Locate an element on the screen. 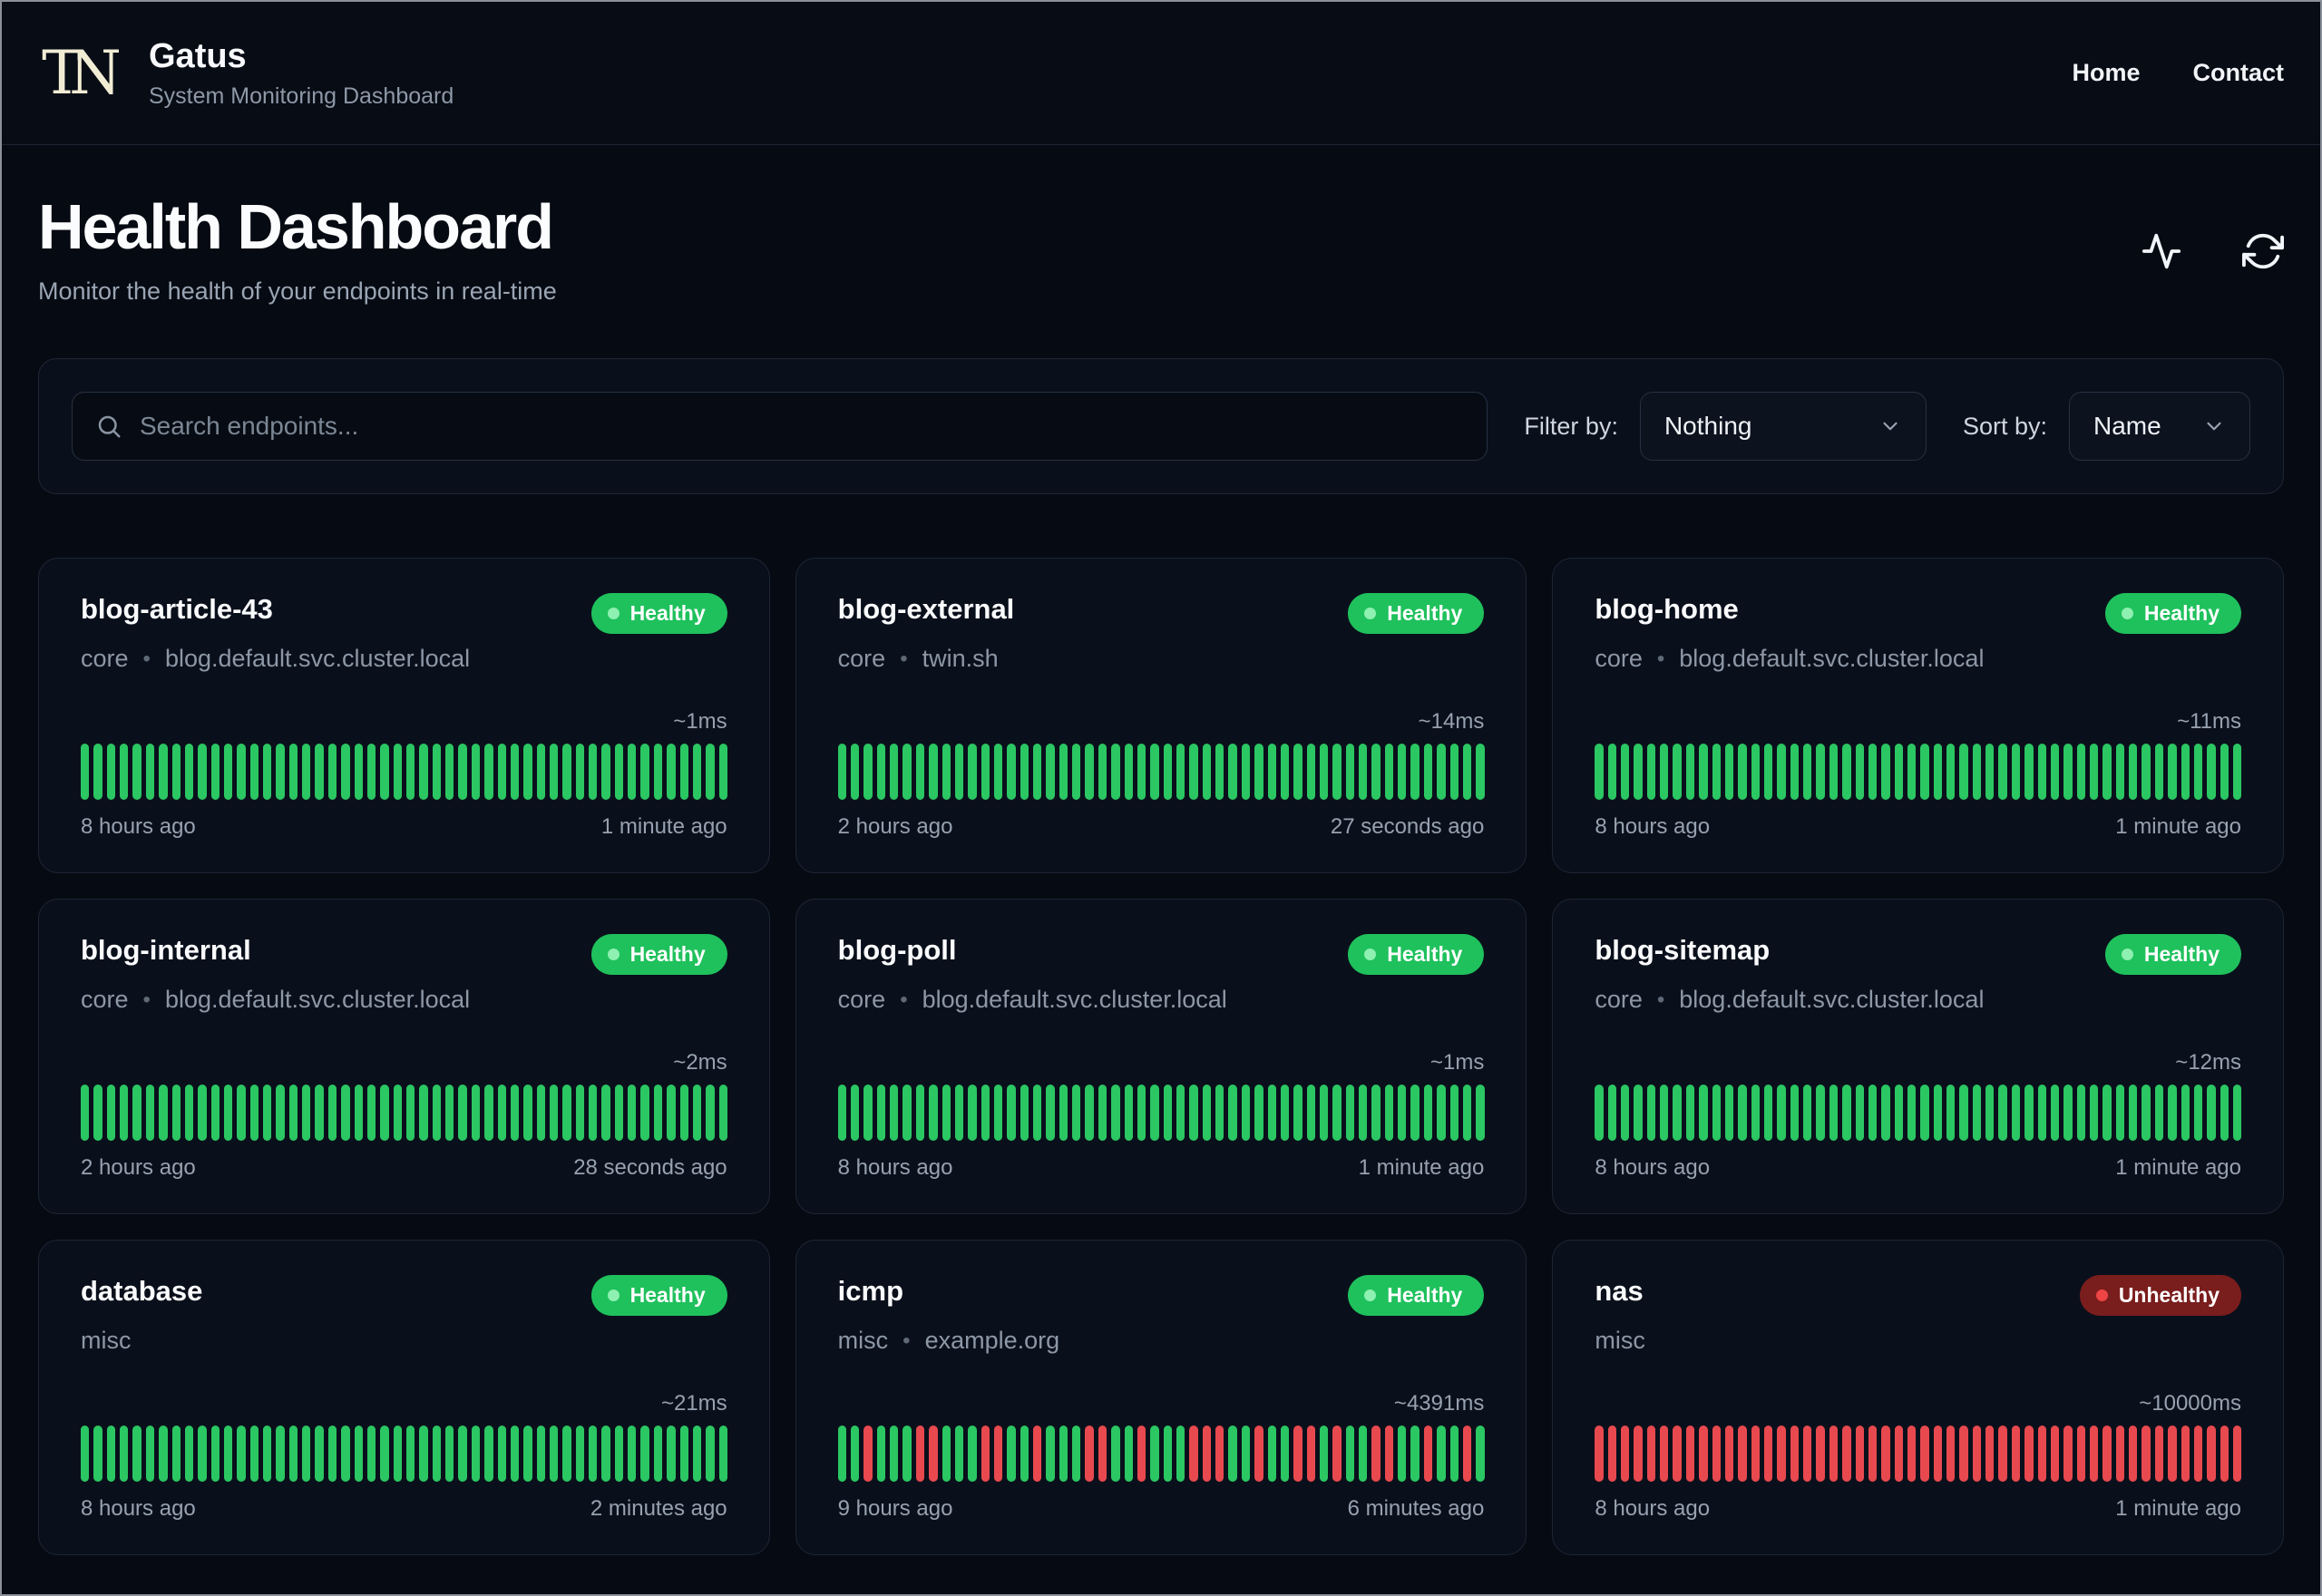 This screenshot has height=1596, width=2322. filter-by-label: Filter by: is located at coordinates (1571, 426).